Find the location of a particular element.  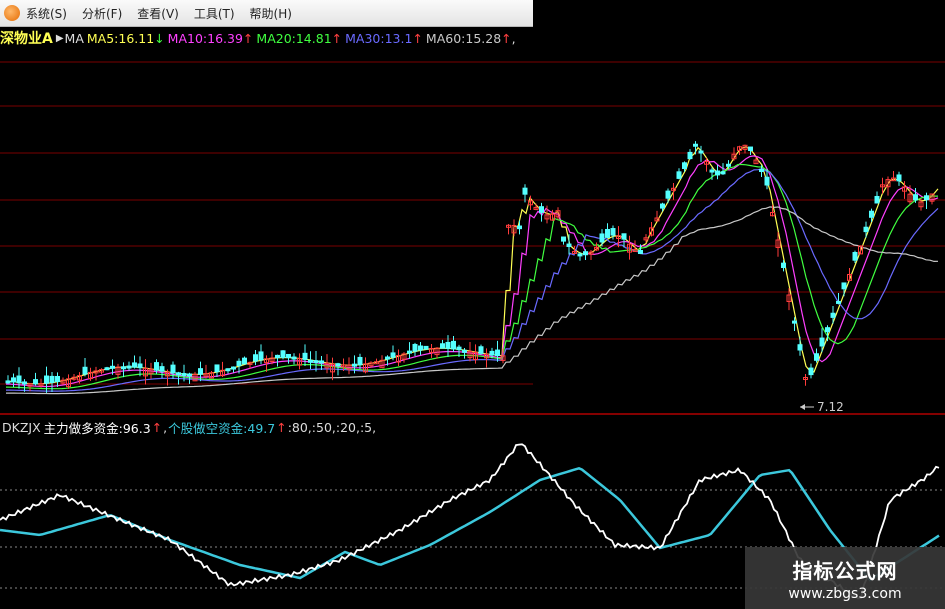

menu-bar: 系统(S) 分析(F) 查看(V) 工具(T) 帮助(H) is located at coordinates (266, 13).